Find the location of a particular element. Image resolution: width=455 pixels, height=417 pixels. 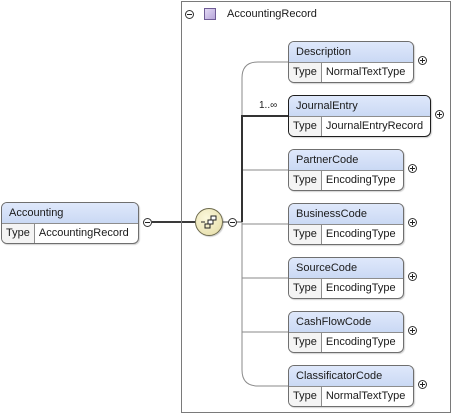

collapse-toggle-icon is located at coordinates (147, 222).